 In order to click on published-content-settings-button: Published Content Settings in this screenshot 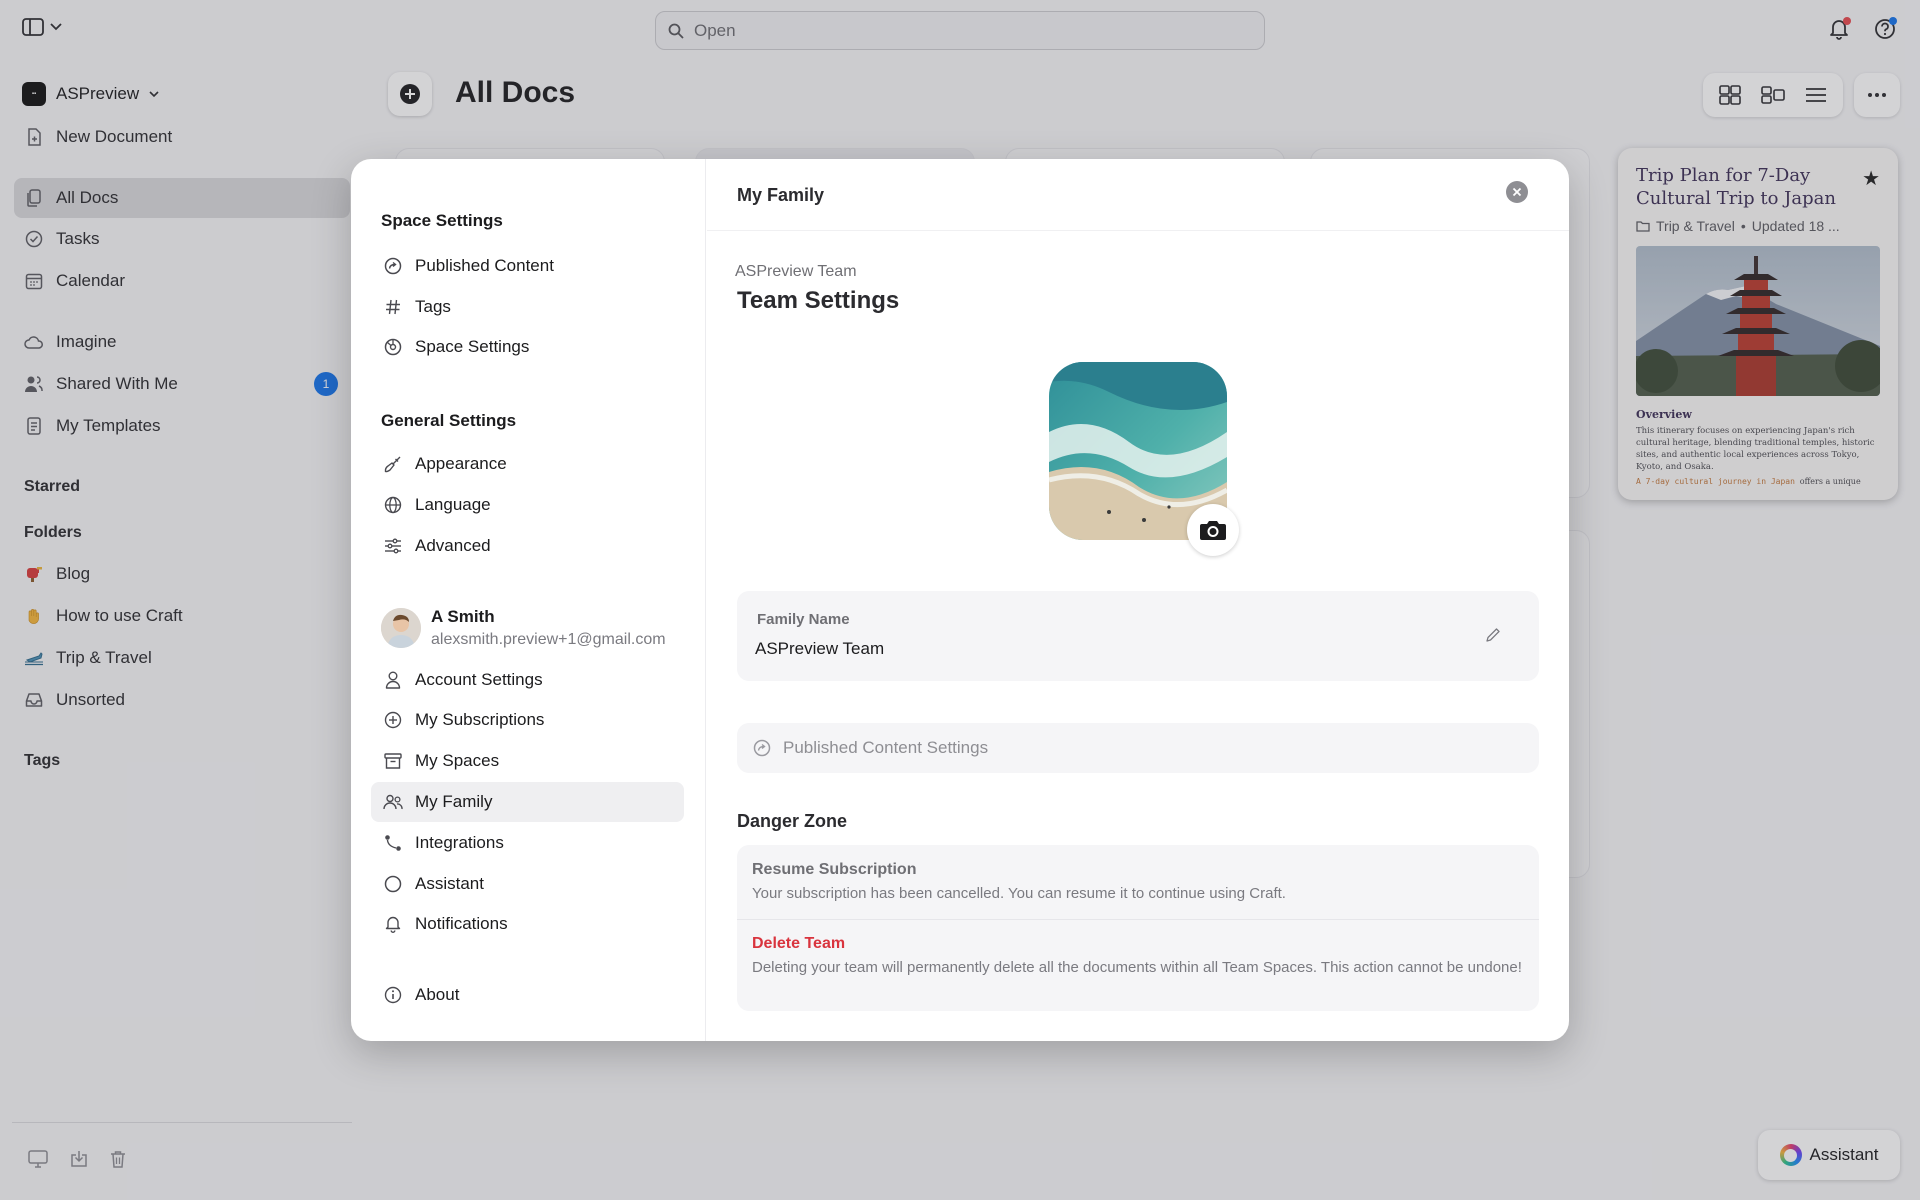, I will do `click(1138, 748)`.